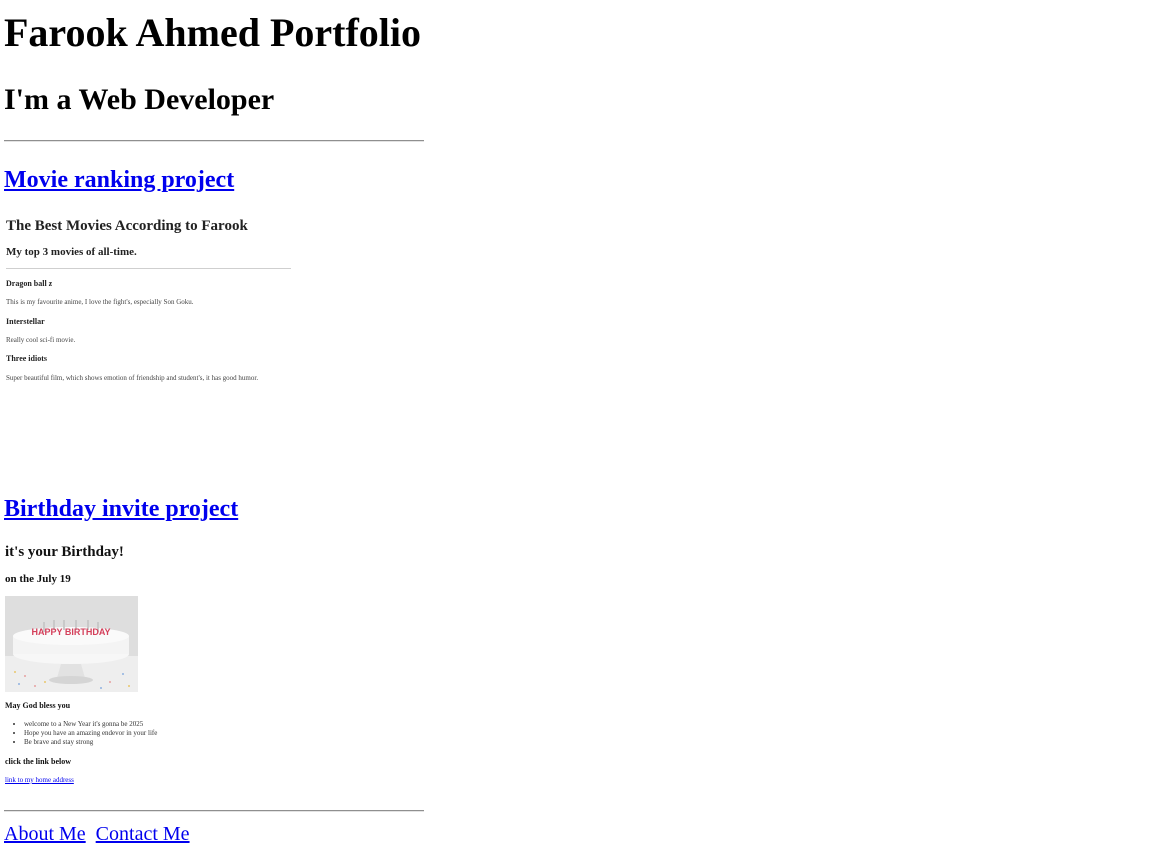 This screenshot has height=849, width=1152. Describe the element at coordinates (29, 283) in the screenshot. I see `movie-name: Dragon ball z` at that location.